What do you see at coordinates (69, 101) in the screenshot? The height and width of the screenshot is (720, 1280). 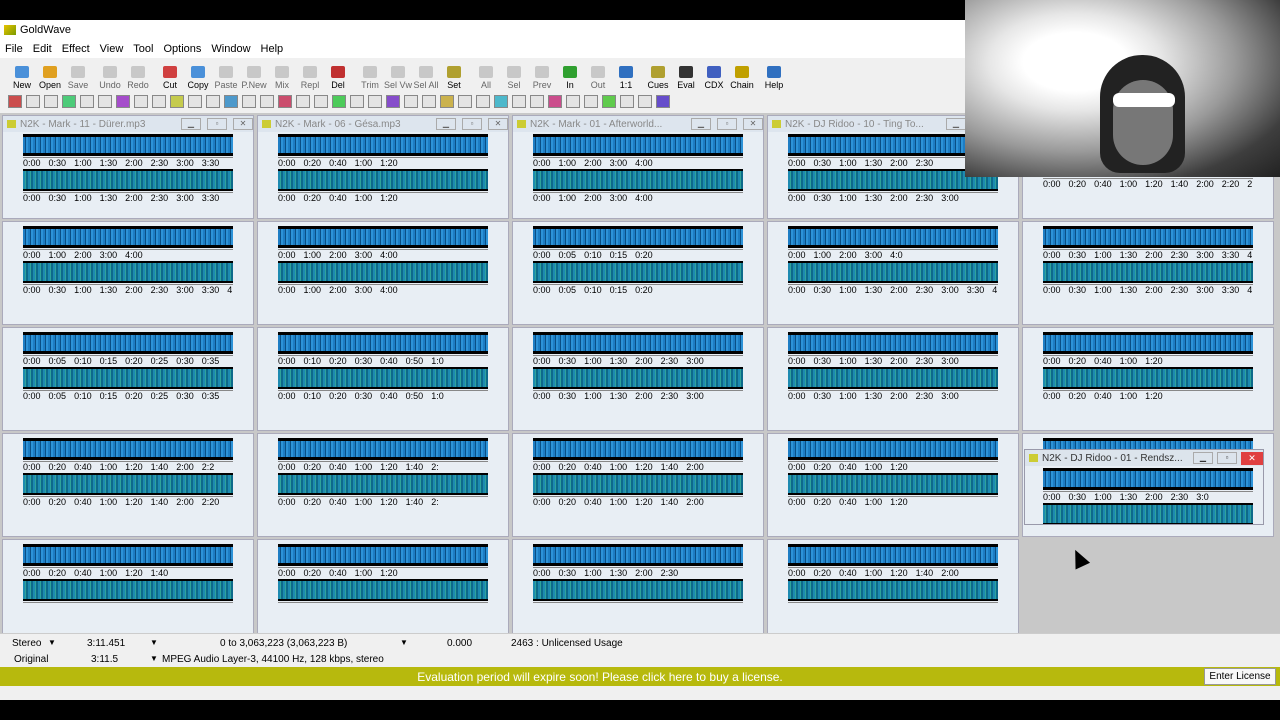 I see `effect-compressor-icon` at bounding box center [69, 101].